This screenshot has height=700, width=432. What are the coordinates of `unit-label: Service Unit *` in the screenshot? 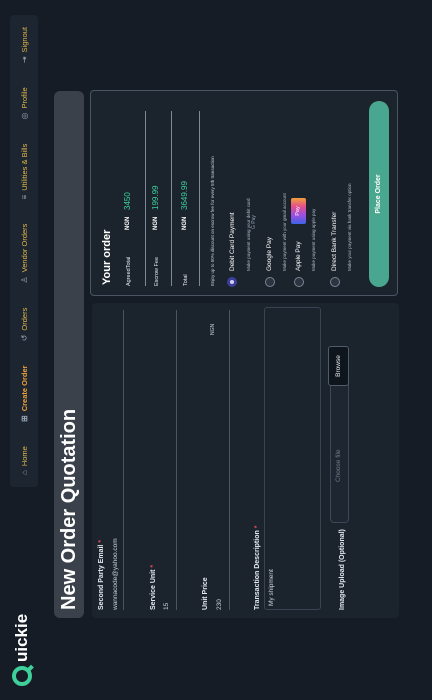 It's located at (153, 587).